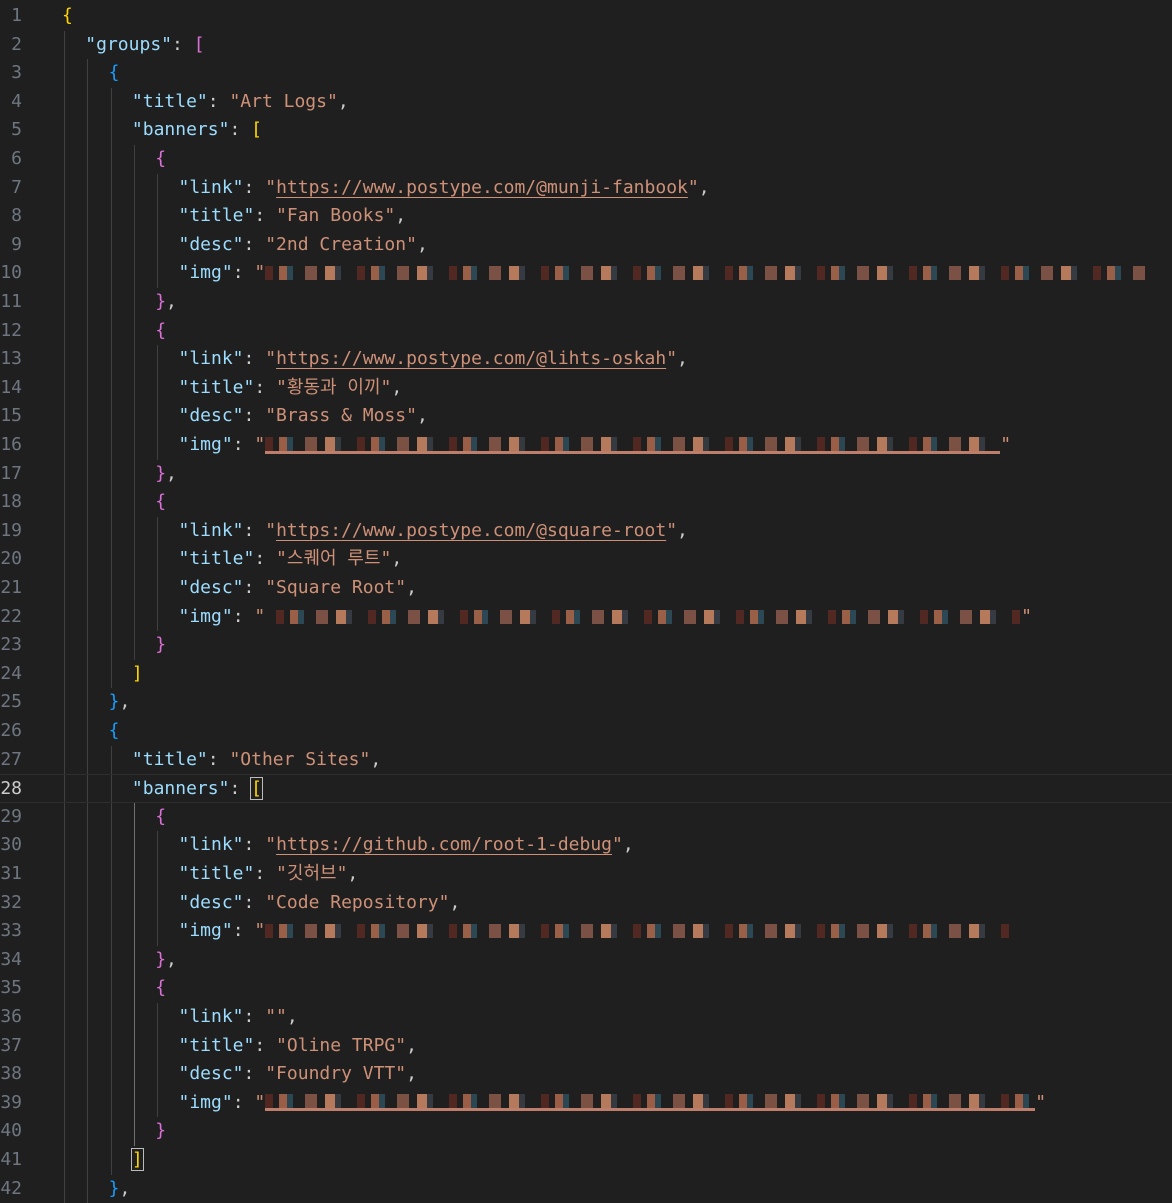  I want to click on code-line: 12 {, so click(586, 331).